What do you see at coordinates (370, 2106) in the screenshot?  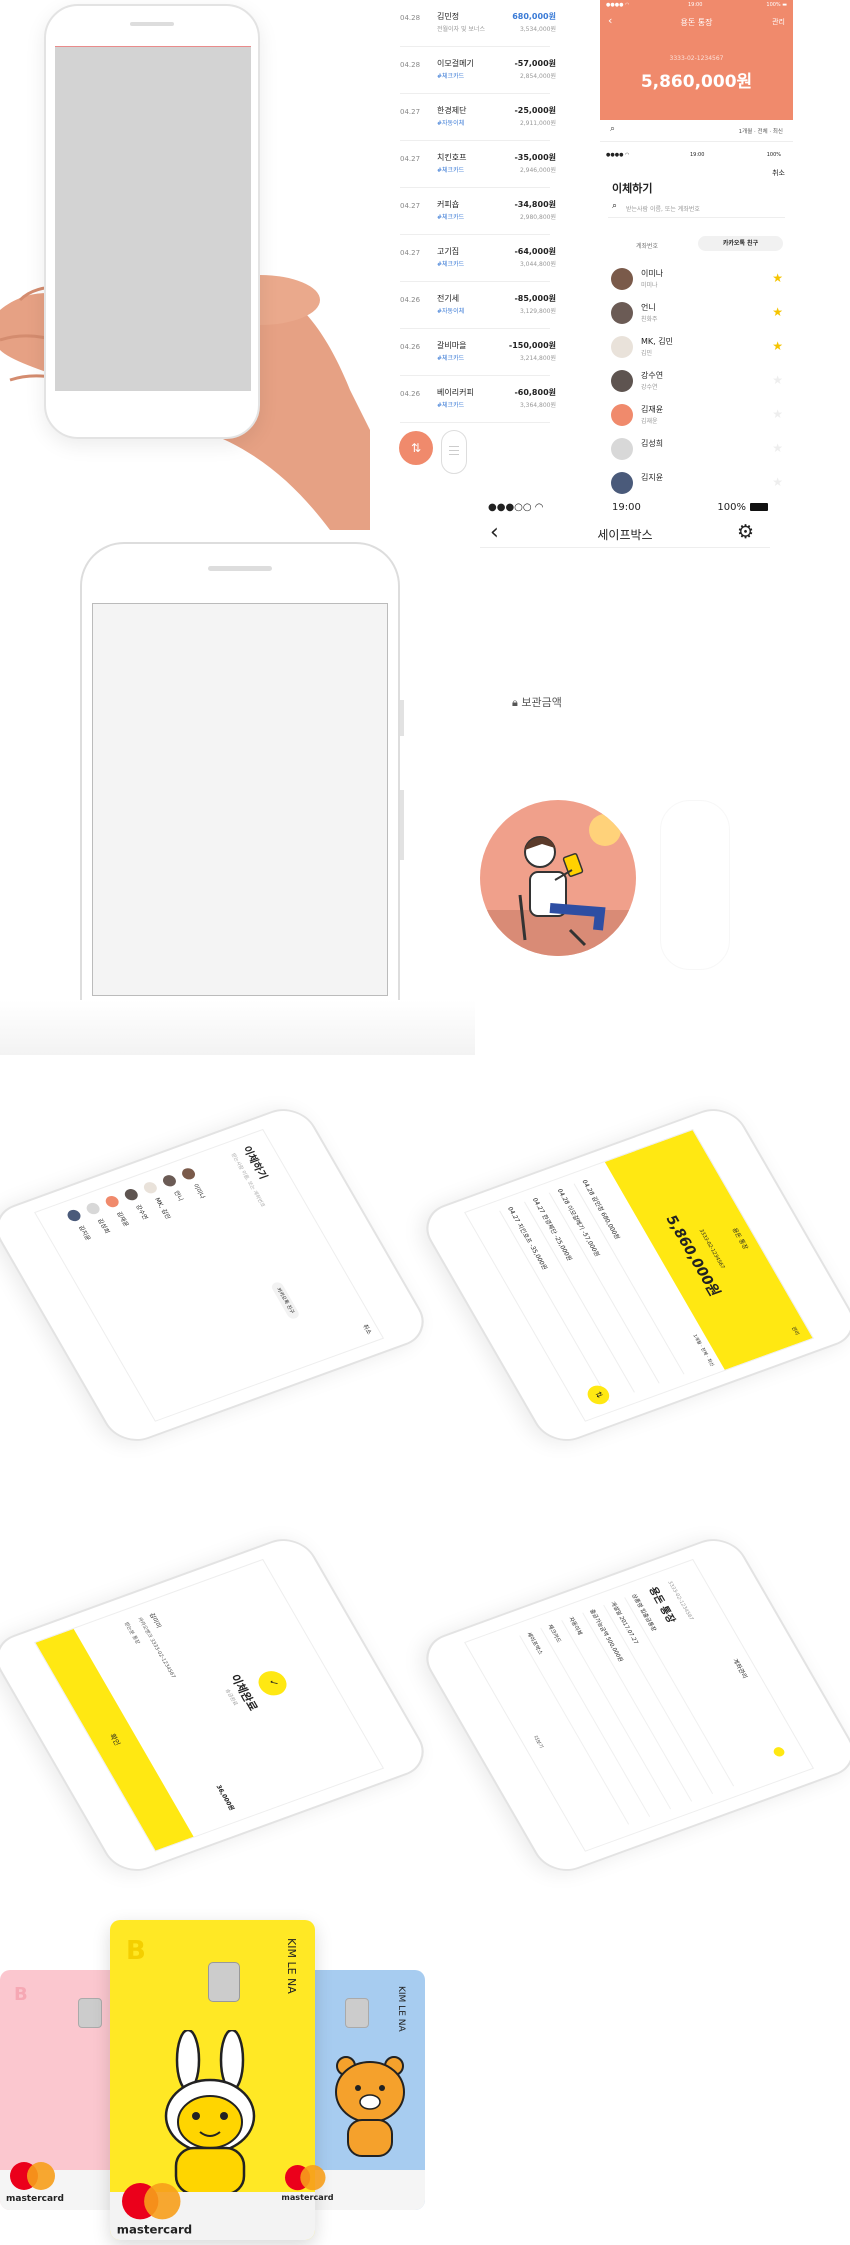 I see `ryan-character` at bounding box center [370, 2106].